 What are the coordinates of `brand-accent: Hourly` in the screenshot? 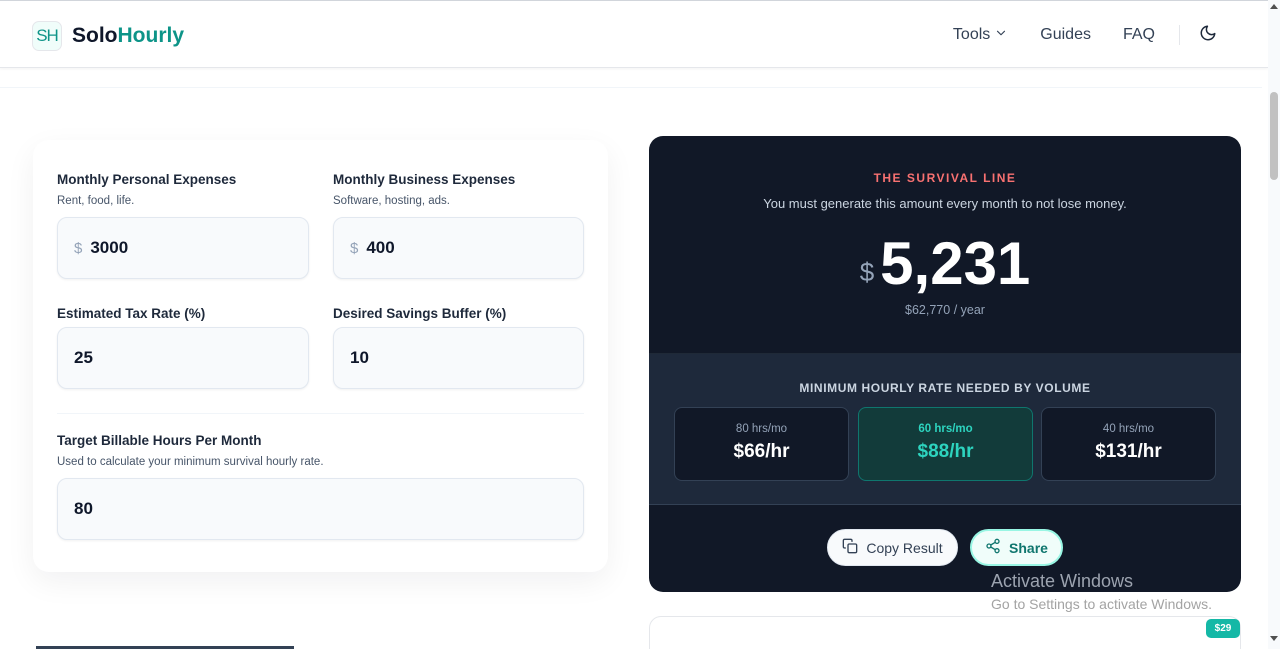 It's located at (151, 35).